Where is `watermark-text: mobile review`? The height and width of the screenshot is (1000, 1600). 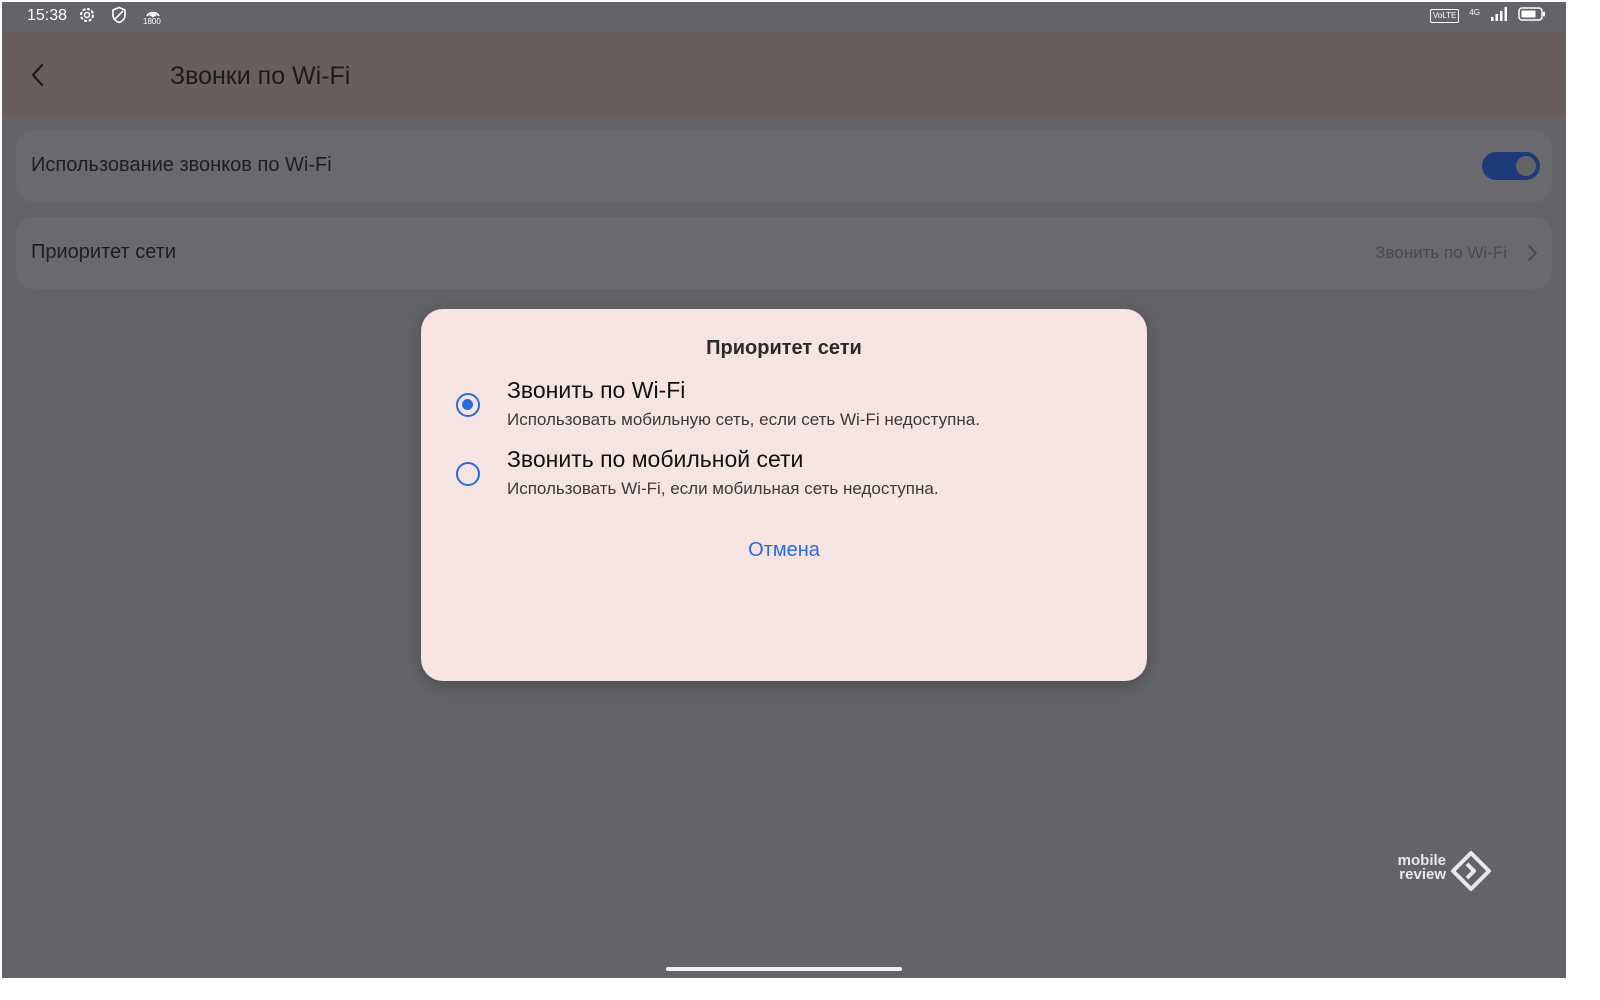
watermark-text: mobile review is located at coordinates (1415, 868).